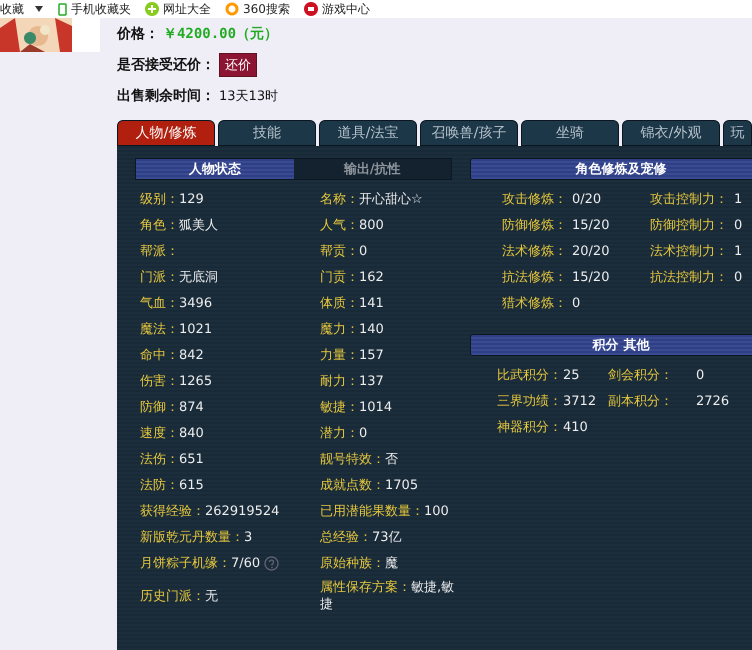  I want to click on stat-label: 防御修炼：, so click(534, 225).